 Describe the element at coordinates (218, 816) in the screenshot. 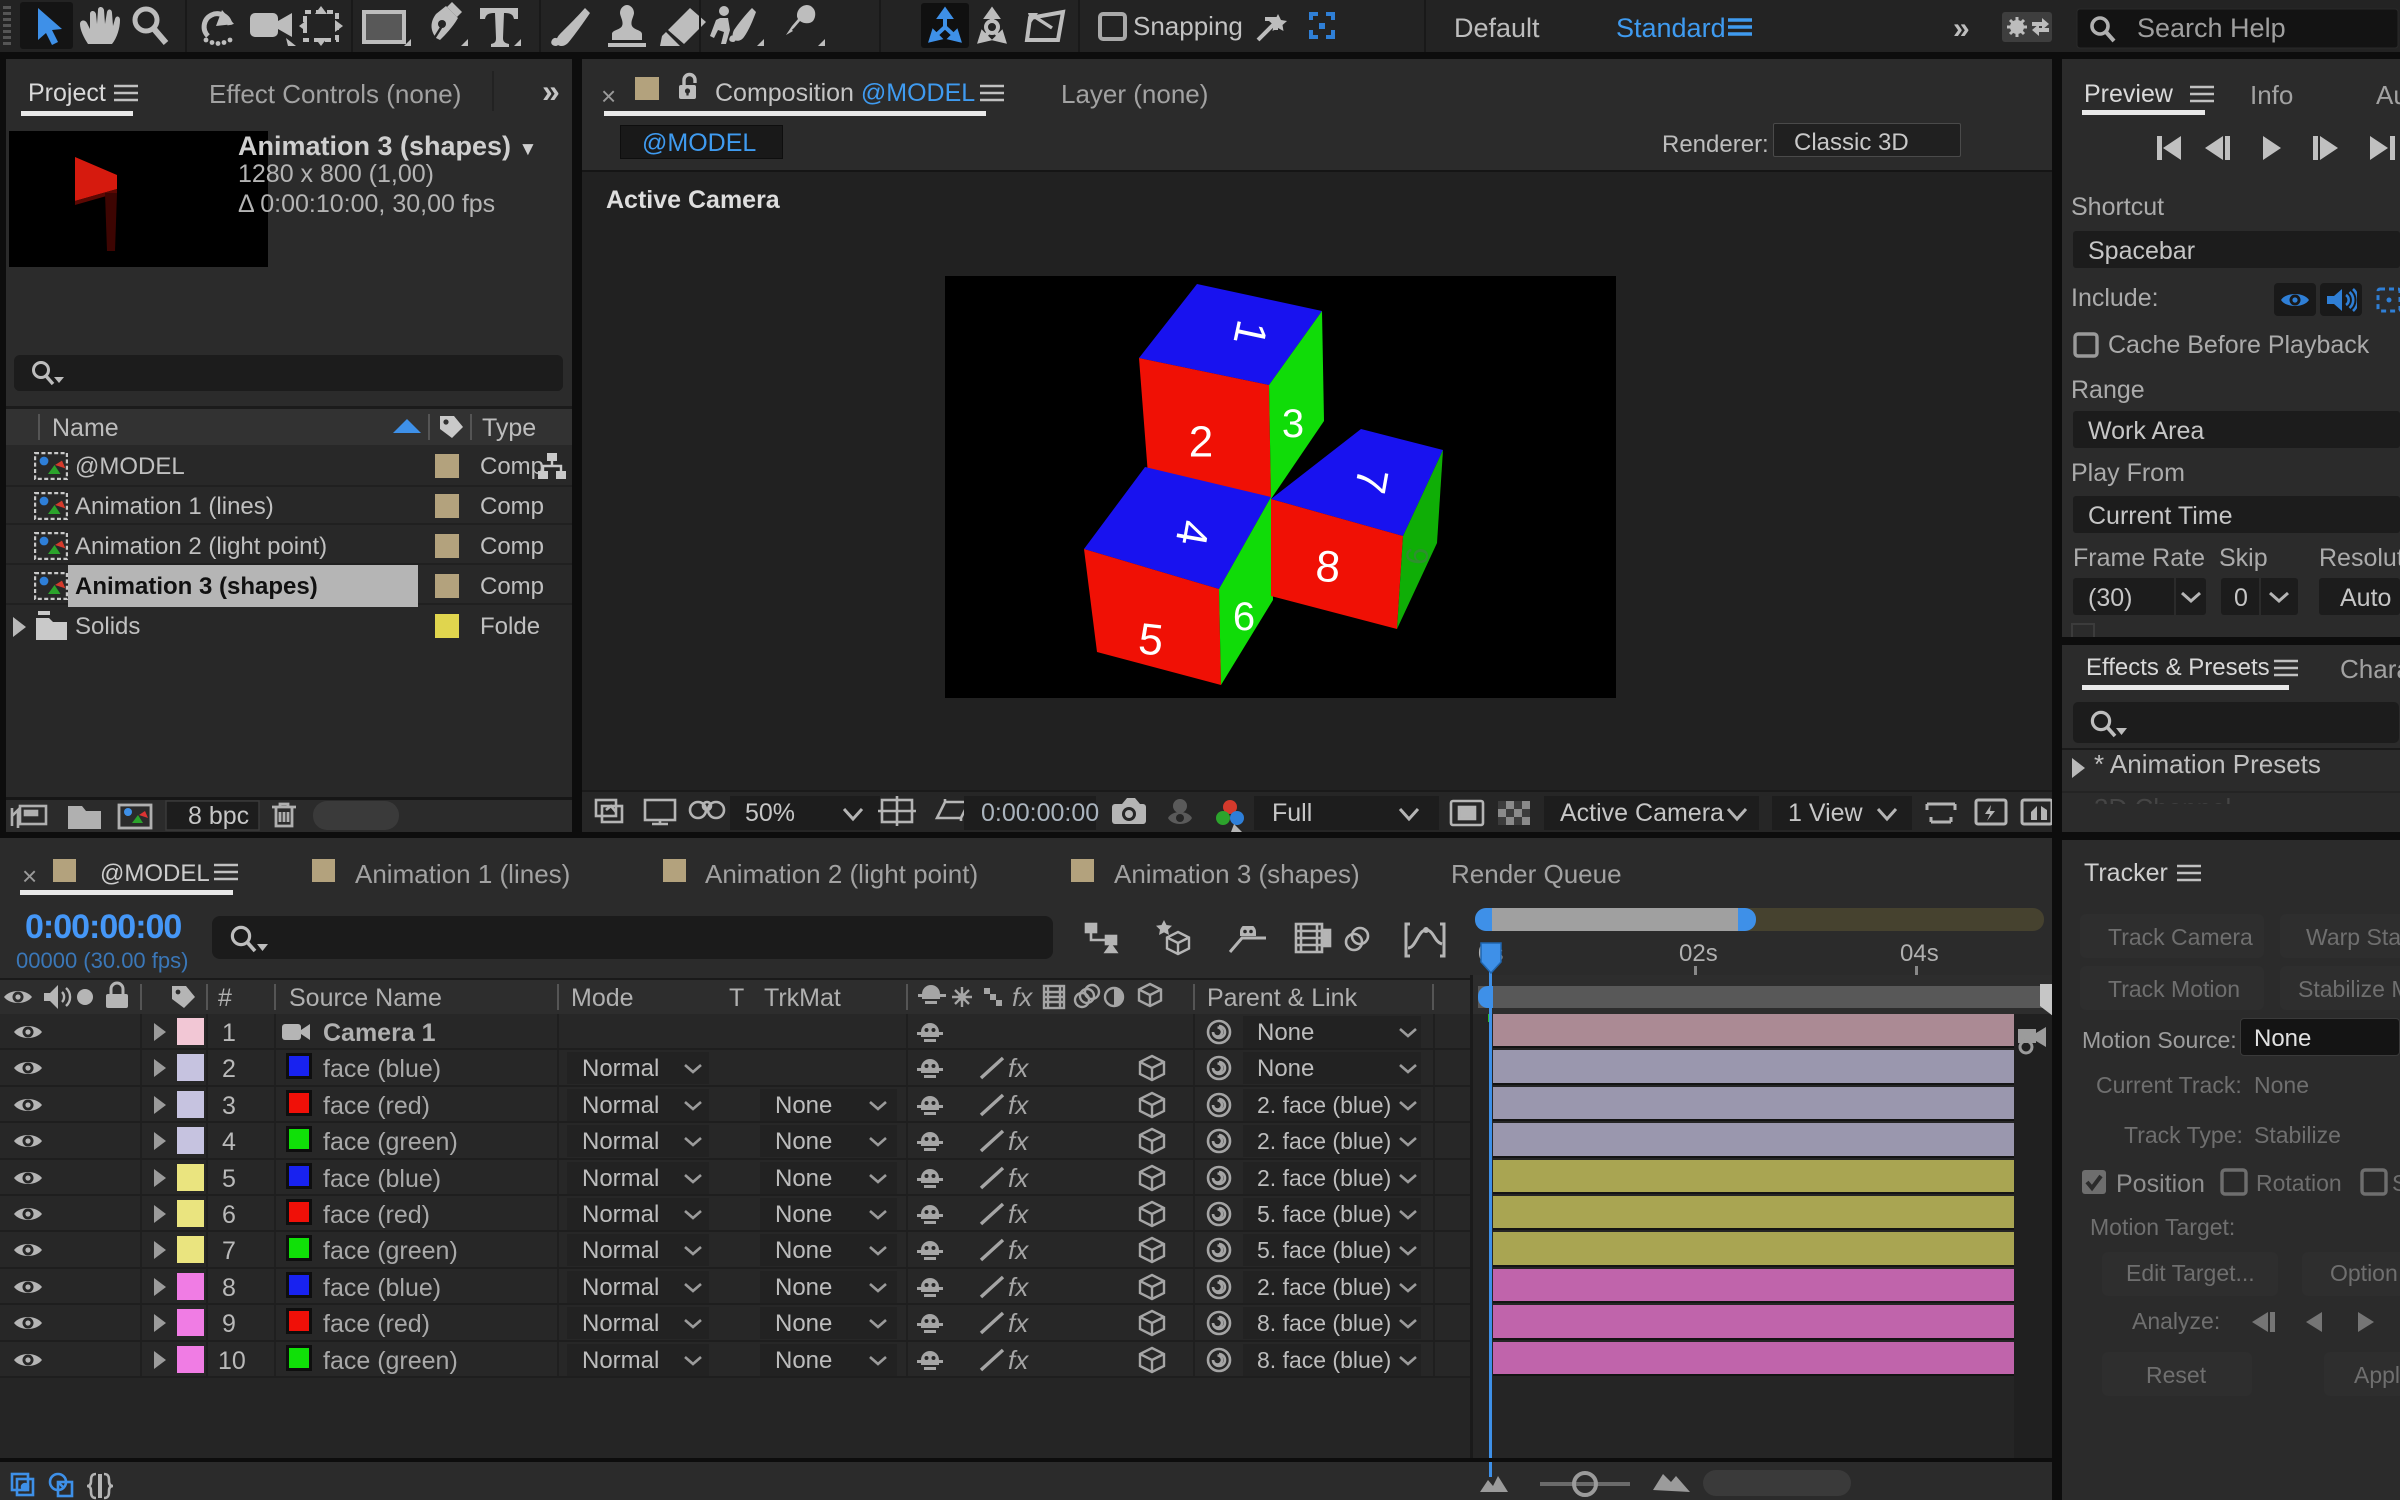

I see `svg-text: 8 bpc` at that location.